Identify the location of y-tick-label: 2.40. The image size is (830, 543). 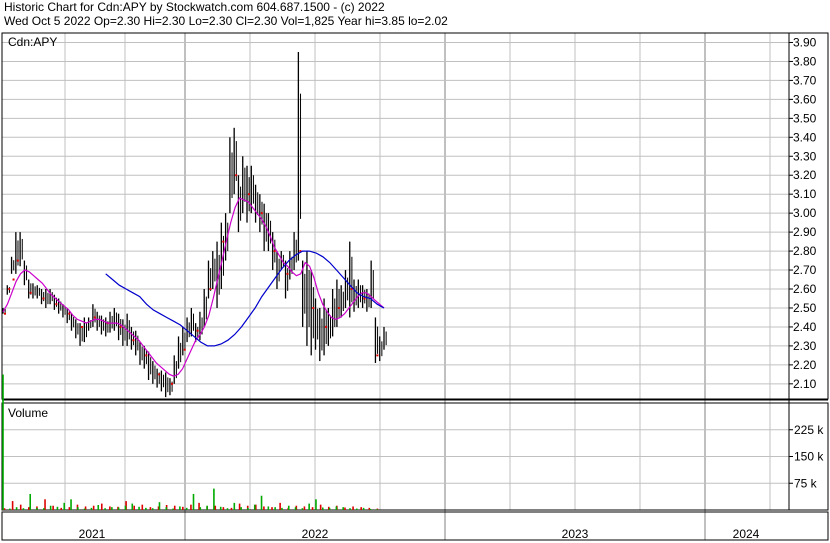
(805, 327).